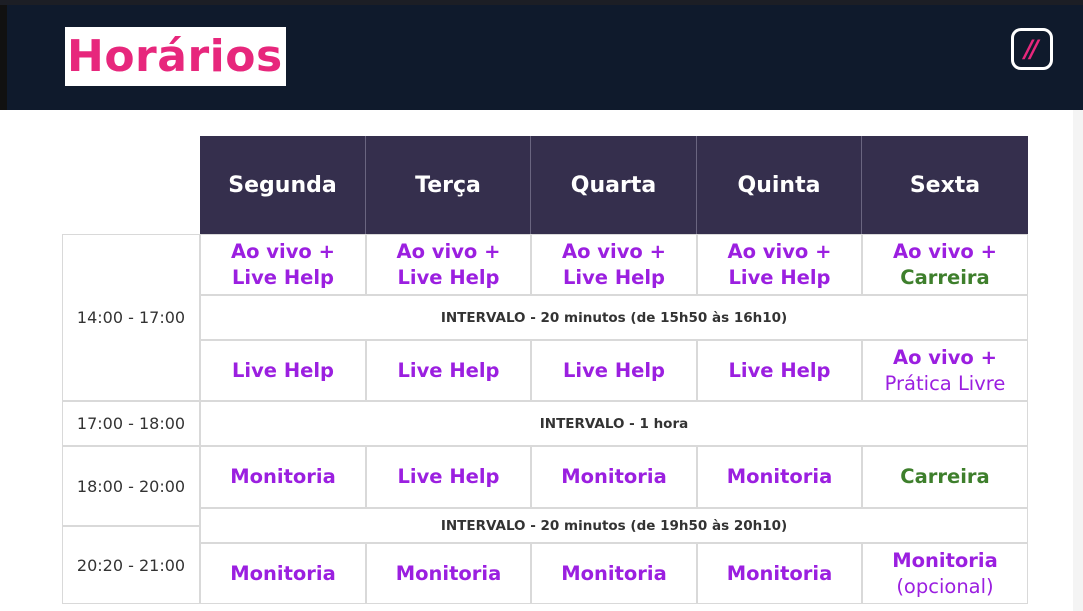  I want to click on activity-ter-r3: Live Help, so click(448, 477).